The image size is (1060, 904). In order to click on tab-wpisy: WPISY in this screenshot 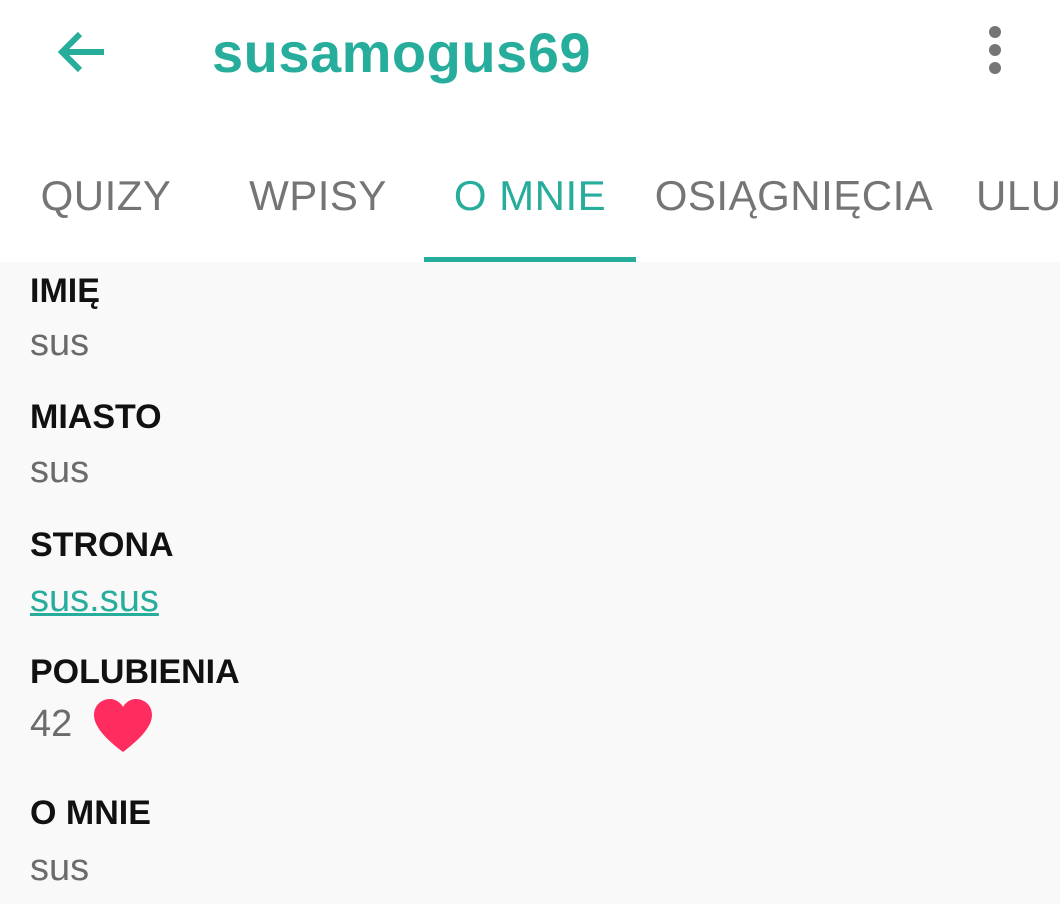, I will do `click(318, 196)`.